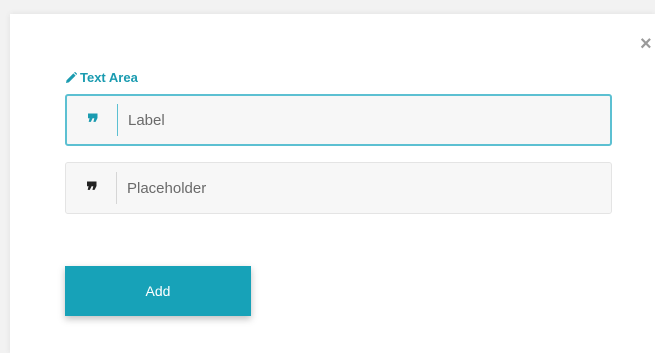  I want to click on page-background-top, so click(327, 7).